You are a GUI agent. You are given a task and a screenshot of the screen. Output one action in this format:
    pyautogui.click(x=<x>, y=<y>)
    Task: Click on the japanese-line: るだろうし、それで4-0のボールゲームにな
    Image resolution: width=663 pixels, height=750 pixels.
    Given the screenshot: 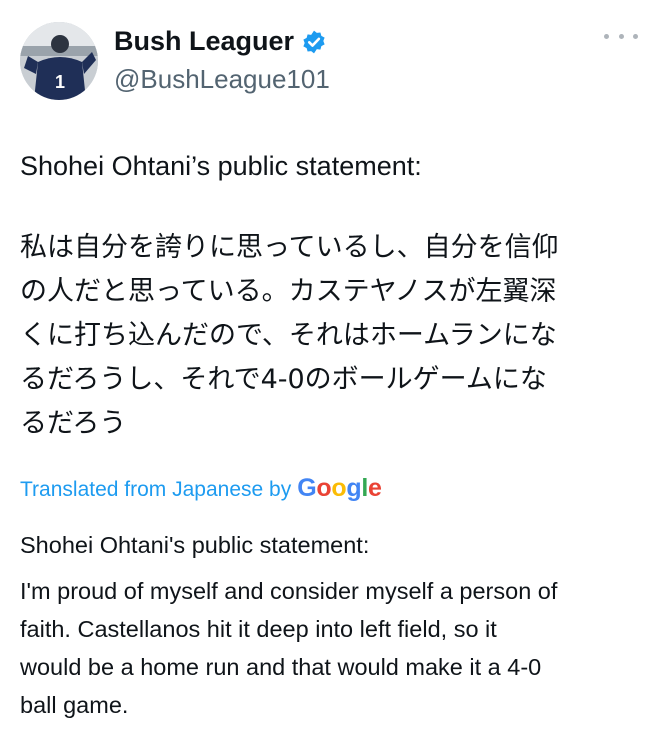 What is the action you would take?
    pyautogui.click(x=283, y=379)
    